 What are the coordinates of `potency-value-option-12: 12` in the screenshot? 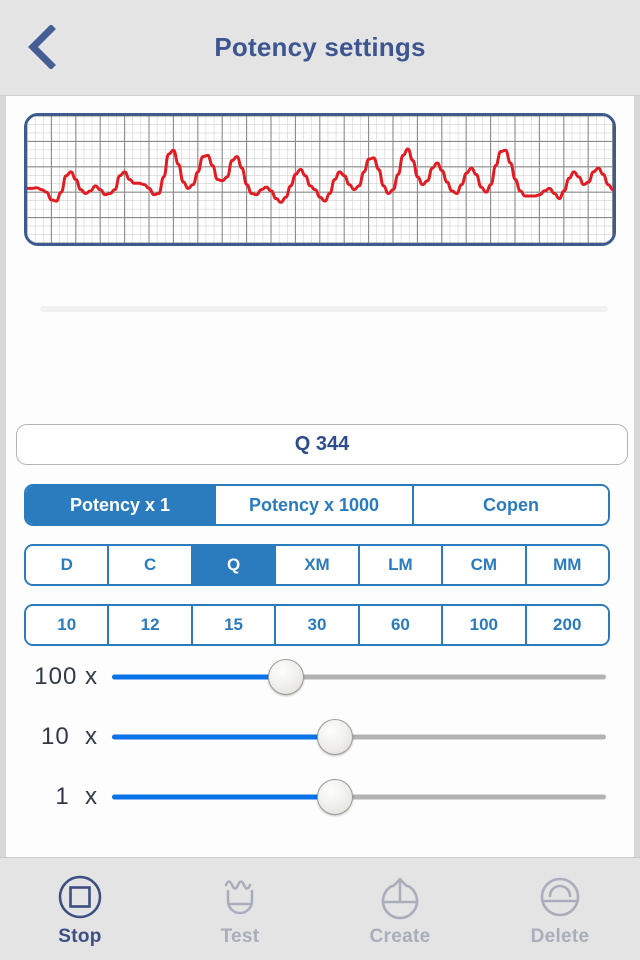 It's located at (151, 625).